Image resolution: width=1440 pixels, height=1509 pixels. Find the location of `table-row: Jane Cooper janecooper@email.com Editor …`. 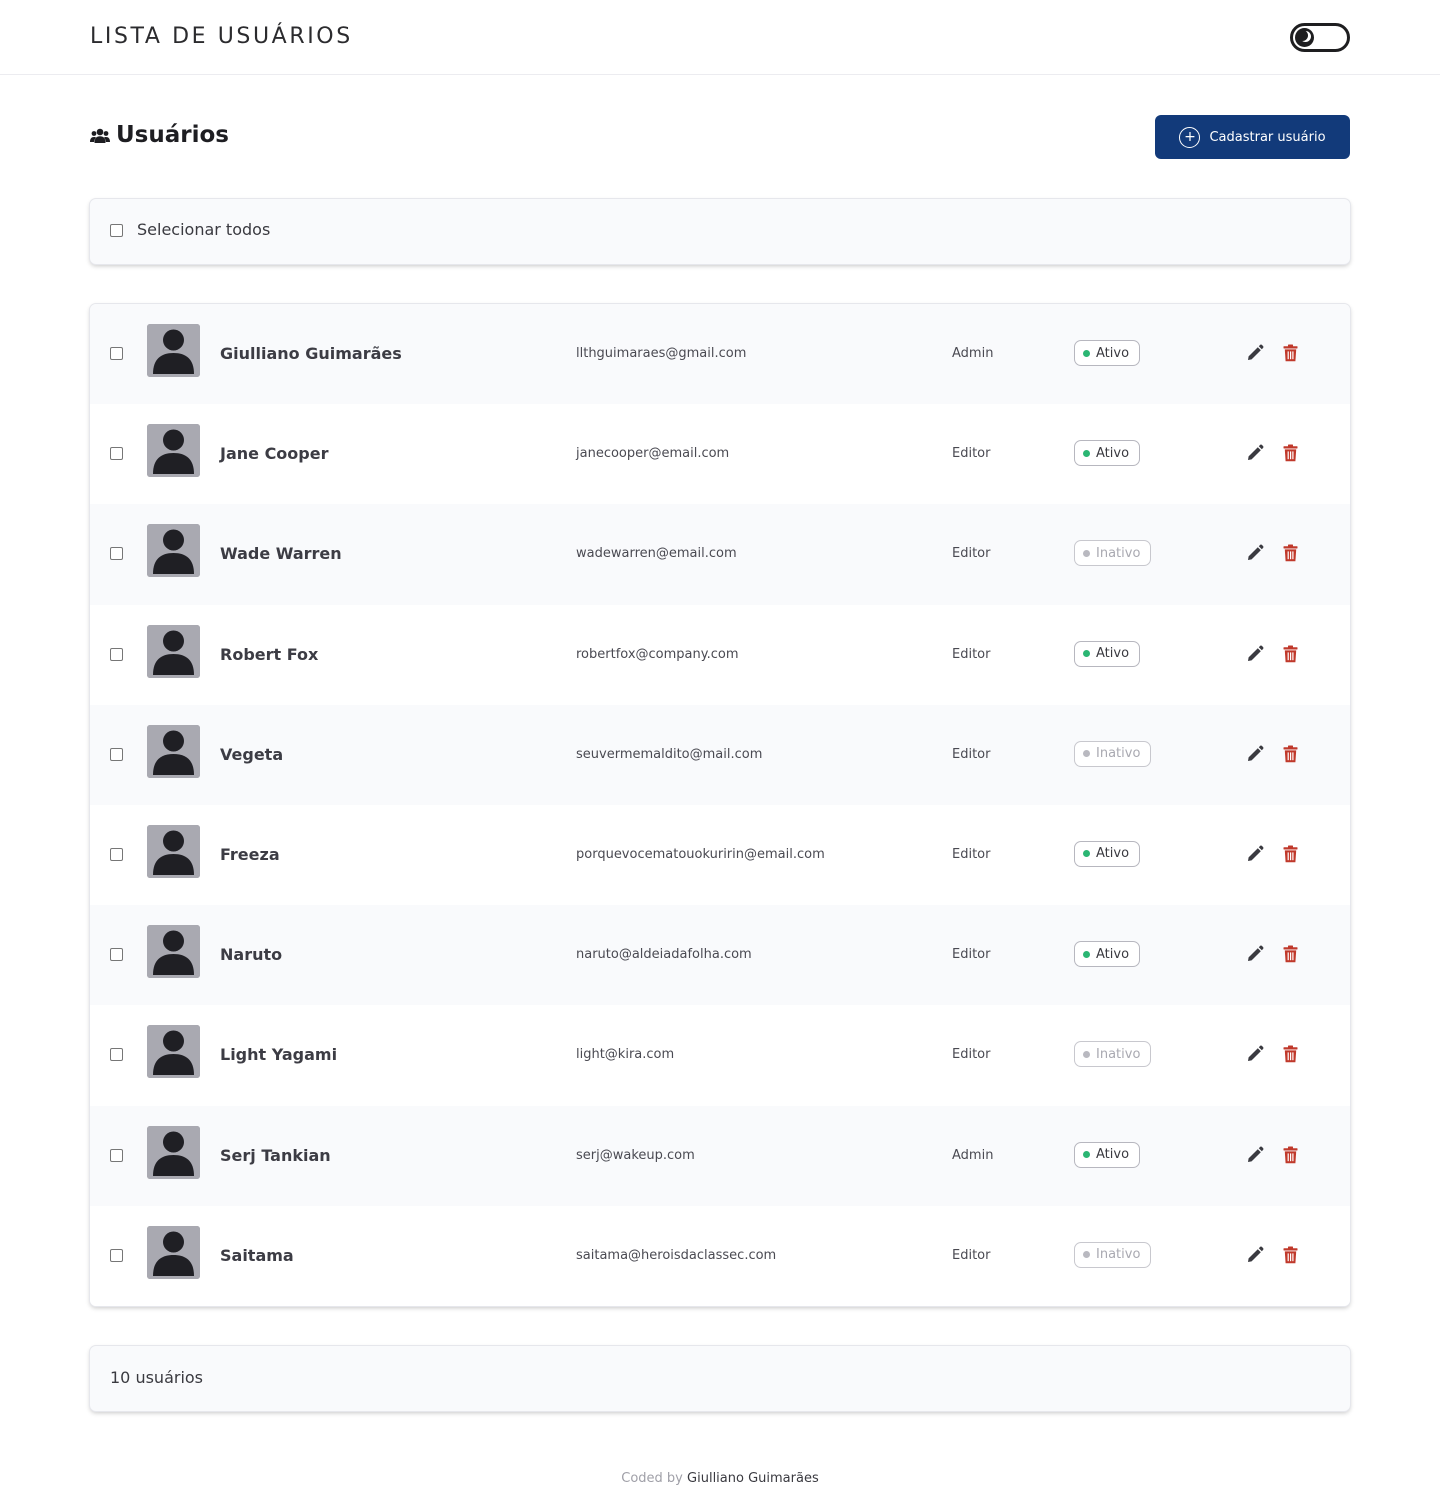

table-row: Jane Cooper janecooper@email.com Editor … is located at coordinates (720, 454).